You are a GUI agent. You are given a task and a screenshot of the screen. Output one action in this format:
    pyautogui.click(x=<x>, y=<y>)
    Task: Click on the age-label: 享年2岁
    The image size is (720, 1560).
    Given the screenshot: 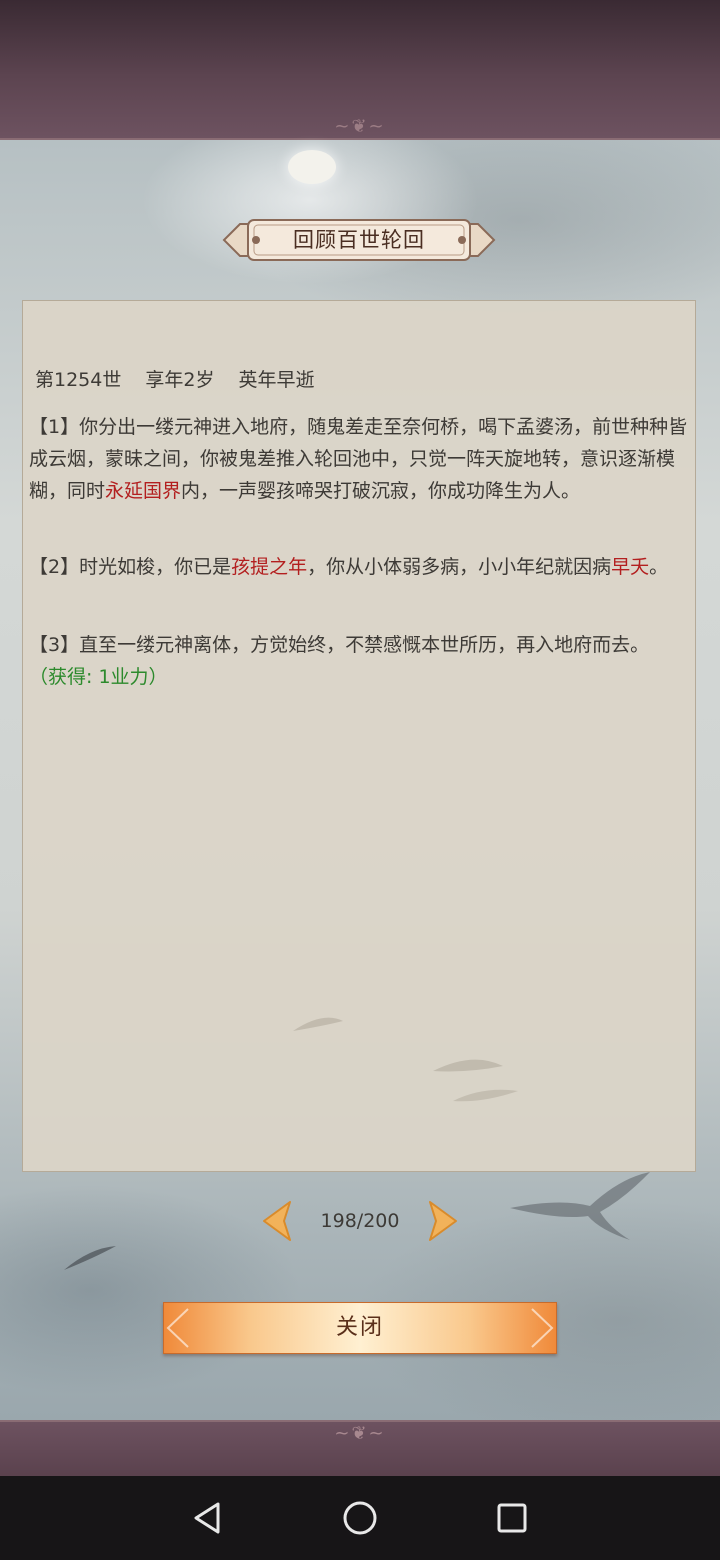 What is the action you would take?
    pyautogui.click(x=180, y=380)
    